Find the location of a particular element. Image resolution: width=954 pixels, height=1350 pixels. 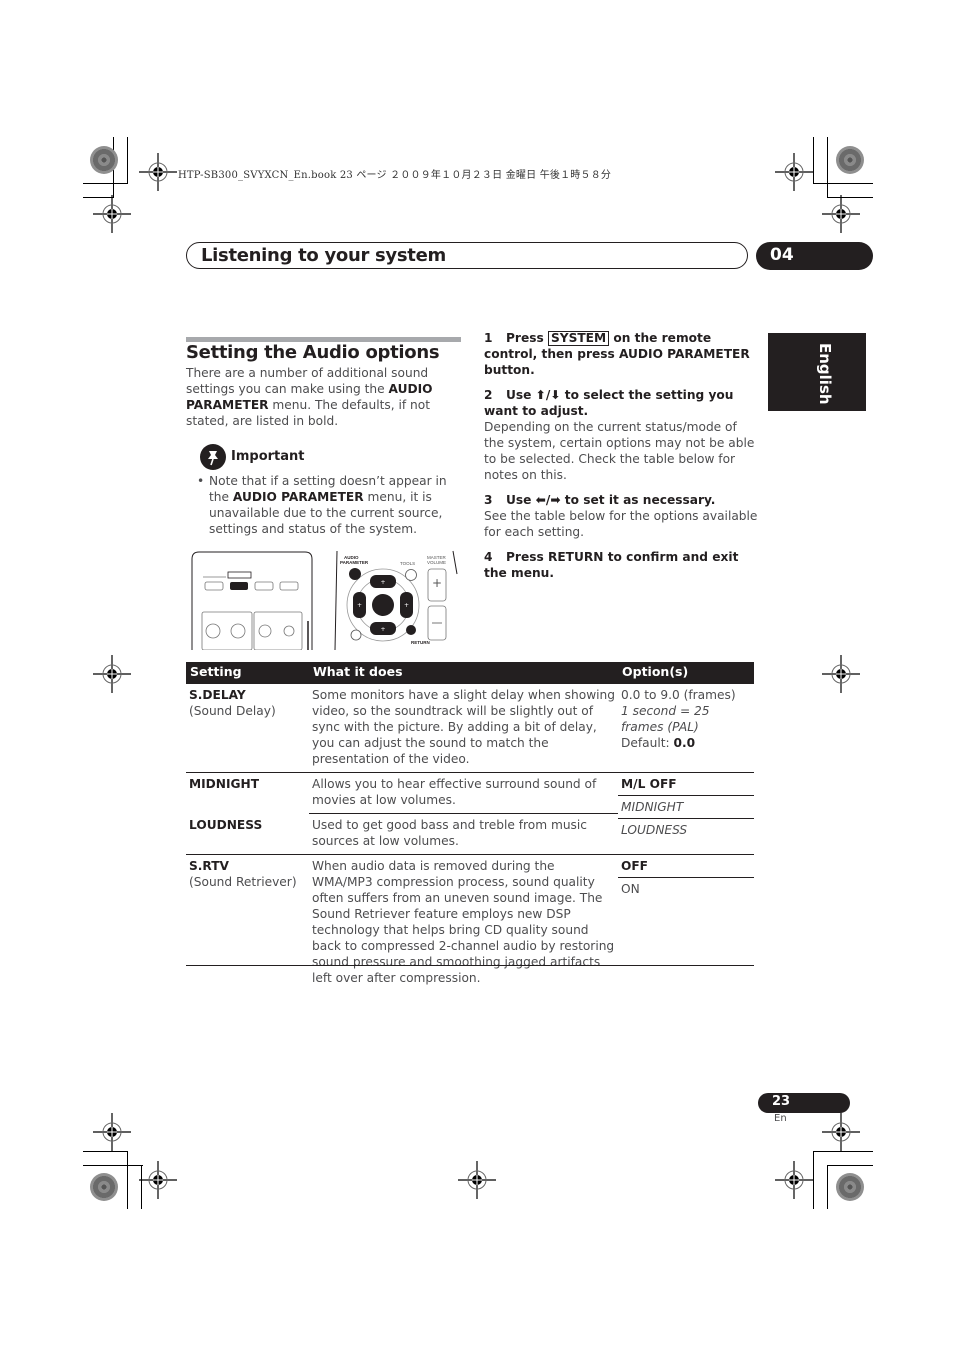

table-header-row: Setting What it does Option(s) is located at coordinates (470, 673).